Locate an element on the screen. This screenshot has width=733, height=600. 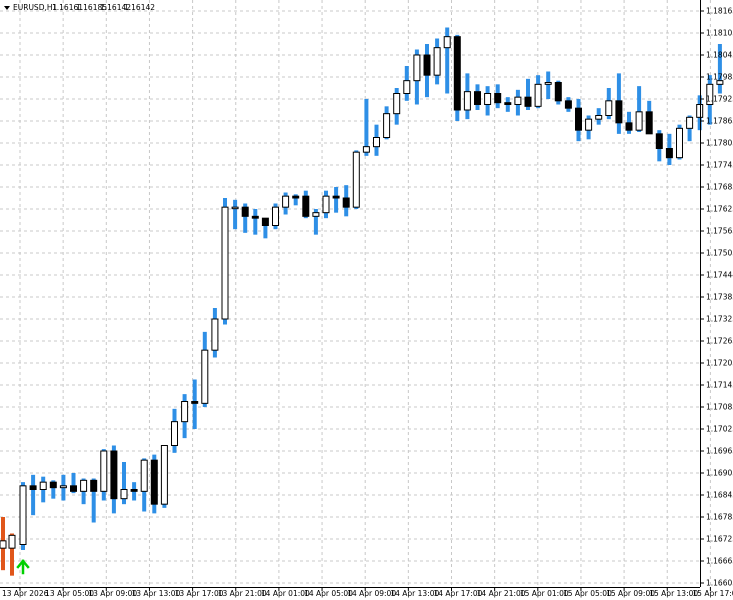
y-tick-label: 1.17925 is located at coordinates (719, 99).